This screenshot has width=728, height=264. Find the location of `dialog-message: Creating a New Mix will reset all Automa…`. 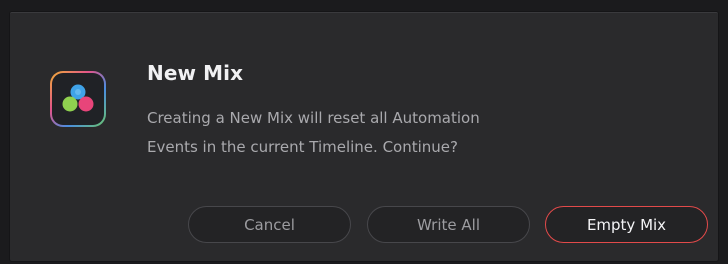

dialog-message: Creating a New Mix will reset all Automa… is located at coordinates (357, 133).